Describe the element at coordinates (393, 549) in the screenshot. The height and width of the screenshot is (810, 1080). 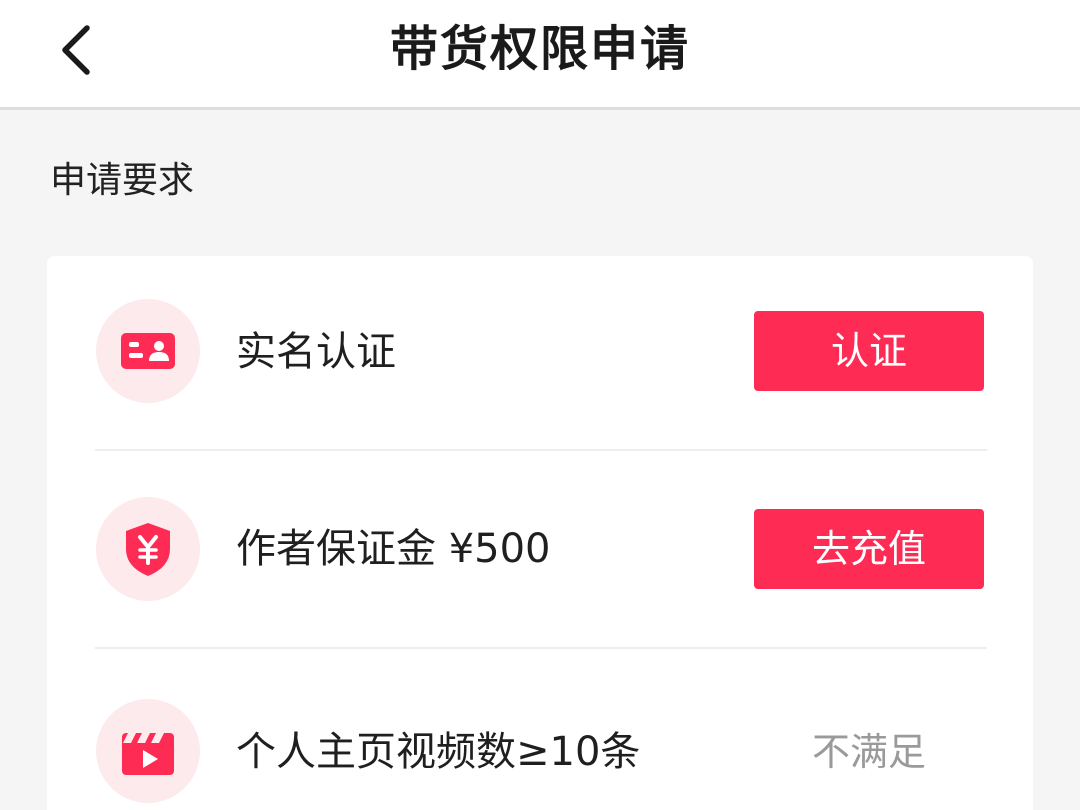
I see `requirement-label: 作者保证金 ¥500` at that location.